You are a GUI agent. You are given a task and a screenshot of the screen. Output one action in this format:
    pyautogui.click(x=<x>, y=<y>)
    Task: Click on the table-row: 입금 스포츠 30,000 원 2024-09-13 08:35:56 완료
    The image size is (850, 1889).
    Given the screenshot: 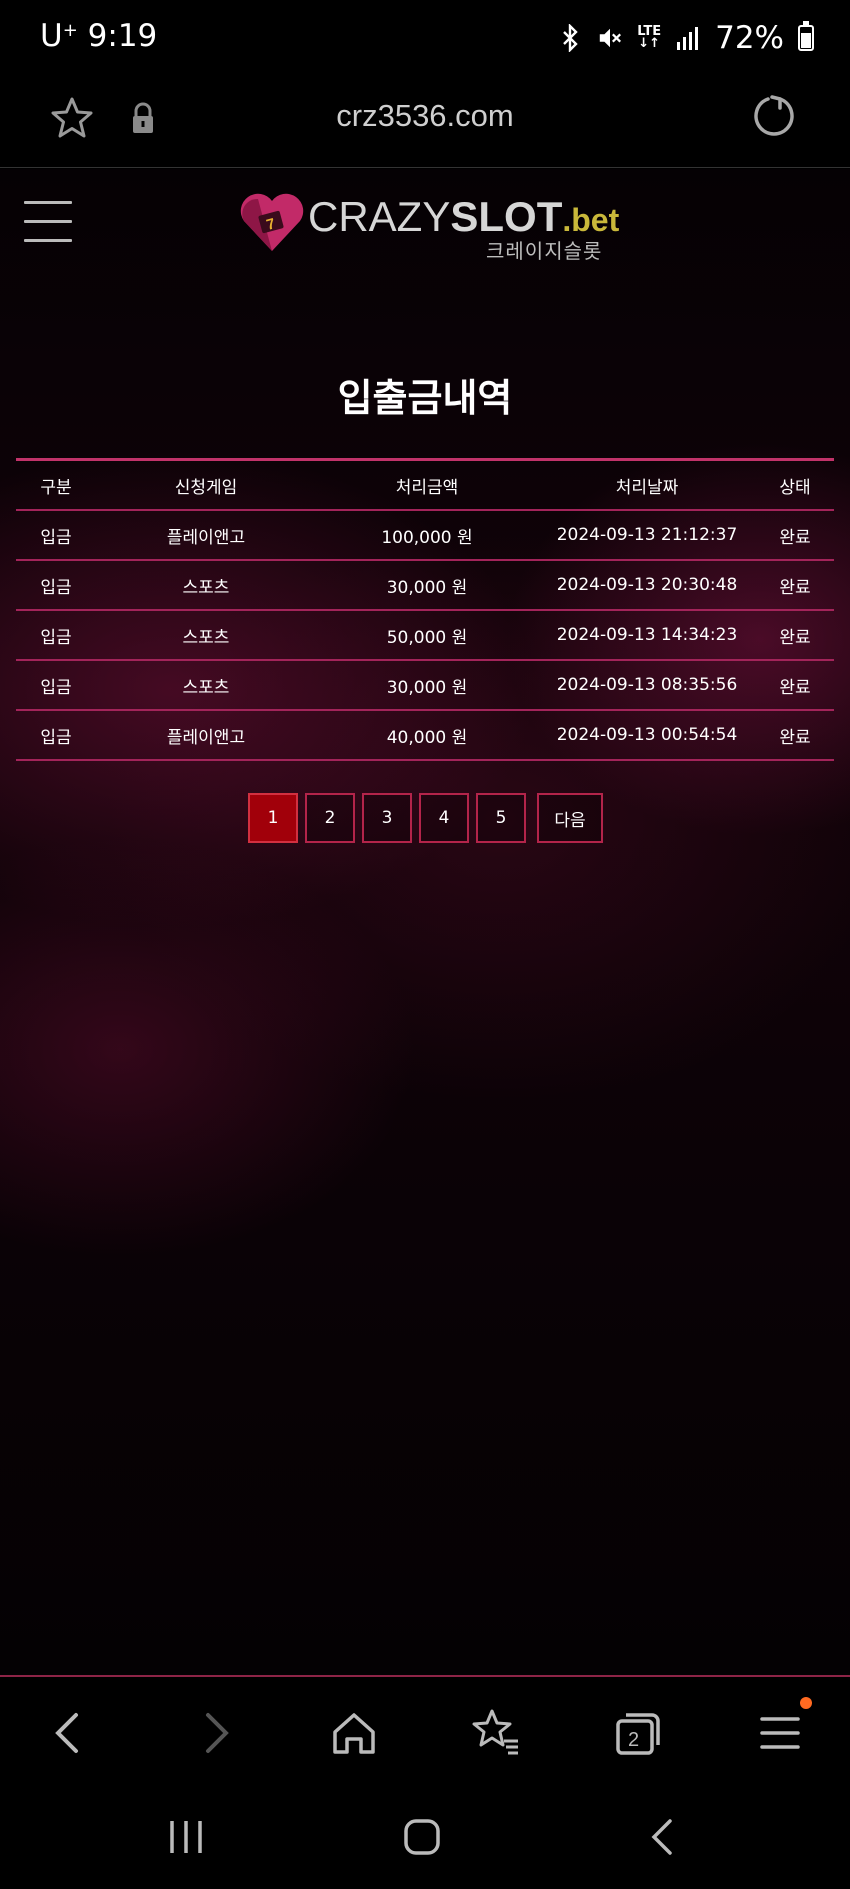 What is the action you would take?
    pyautogui.click(x=425, y=686)
    